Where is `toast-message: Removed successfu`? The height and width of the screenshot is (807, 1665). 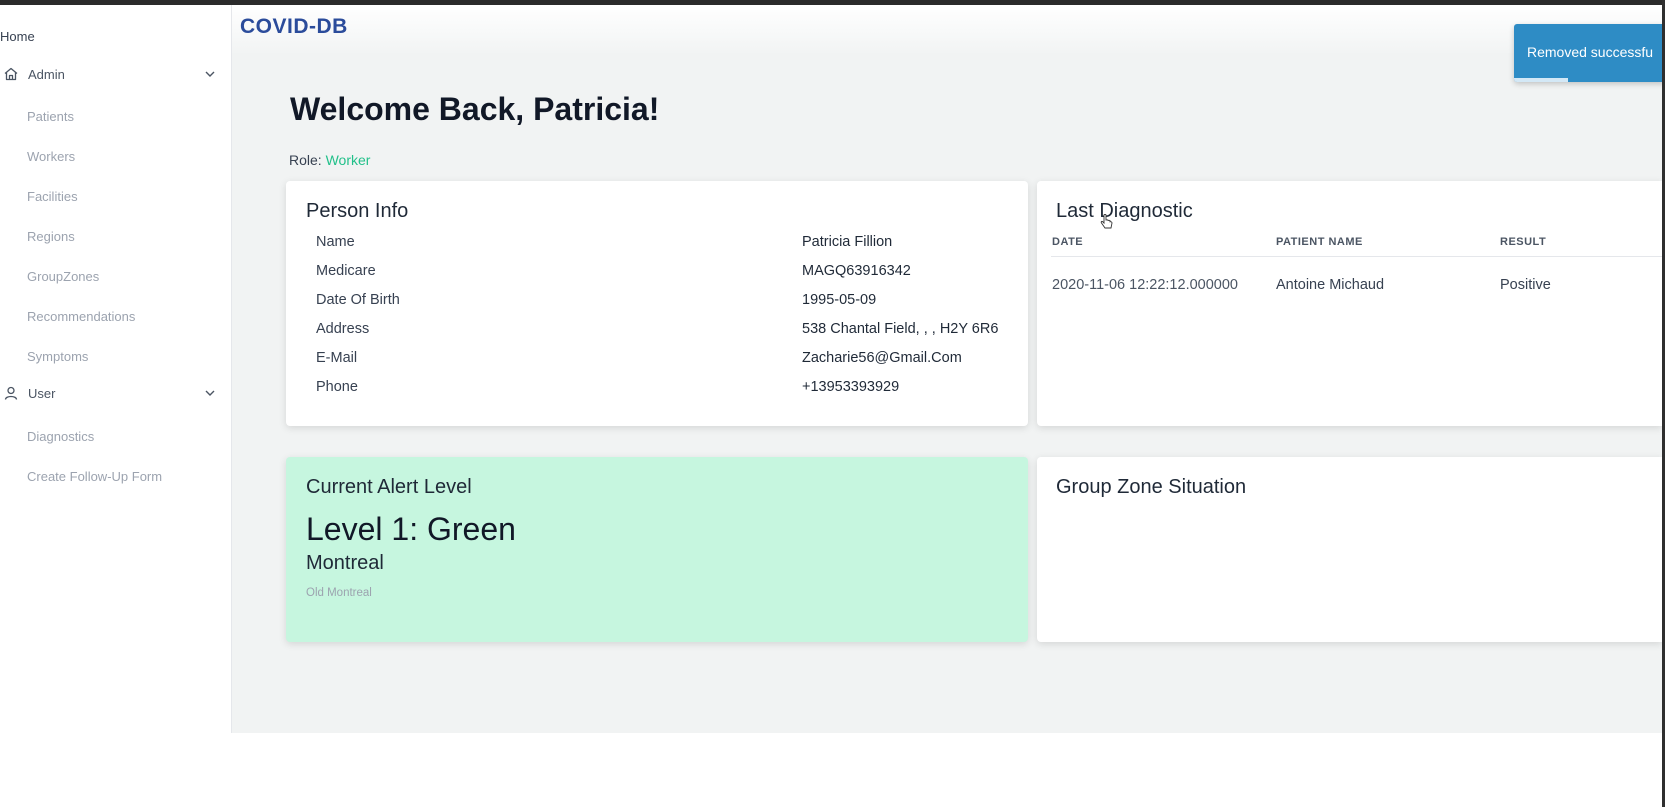 toast-message: Removed successfu is located at coordinates (1590, 52).